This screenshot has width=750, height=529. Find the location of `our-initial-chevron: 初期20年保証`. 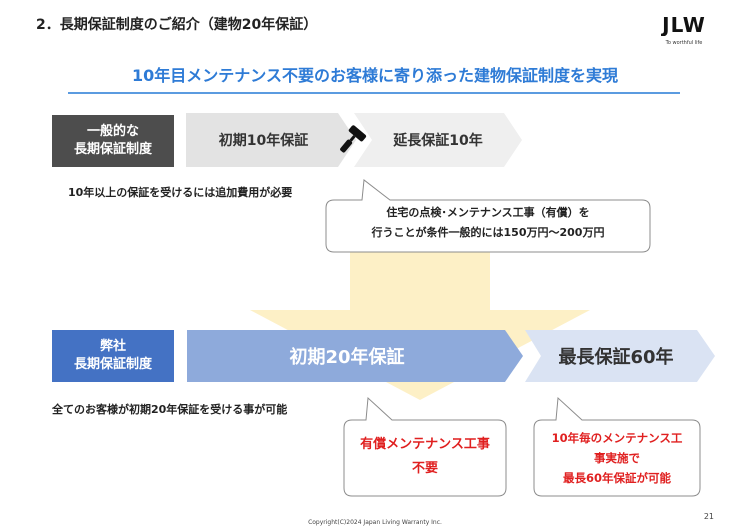

our-initial-chevron: 初期20年保証 is located at coordinates (355, 356).